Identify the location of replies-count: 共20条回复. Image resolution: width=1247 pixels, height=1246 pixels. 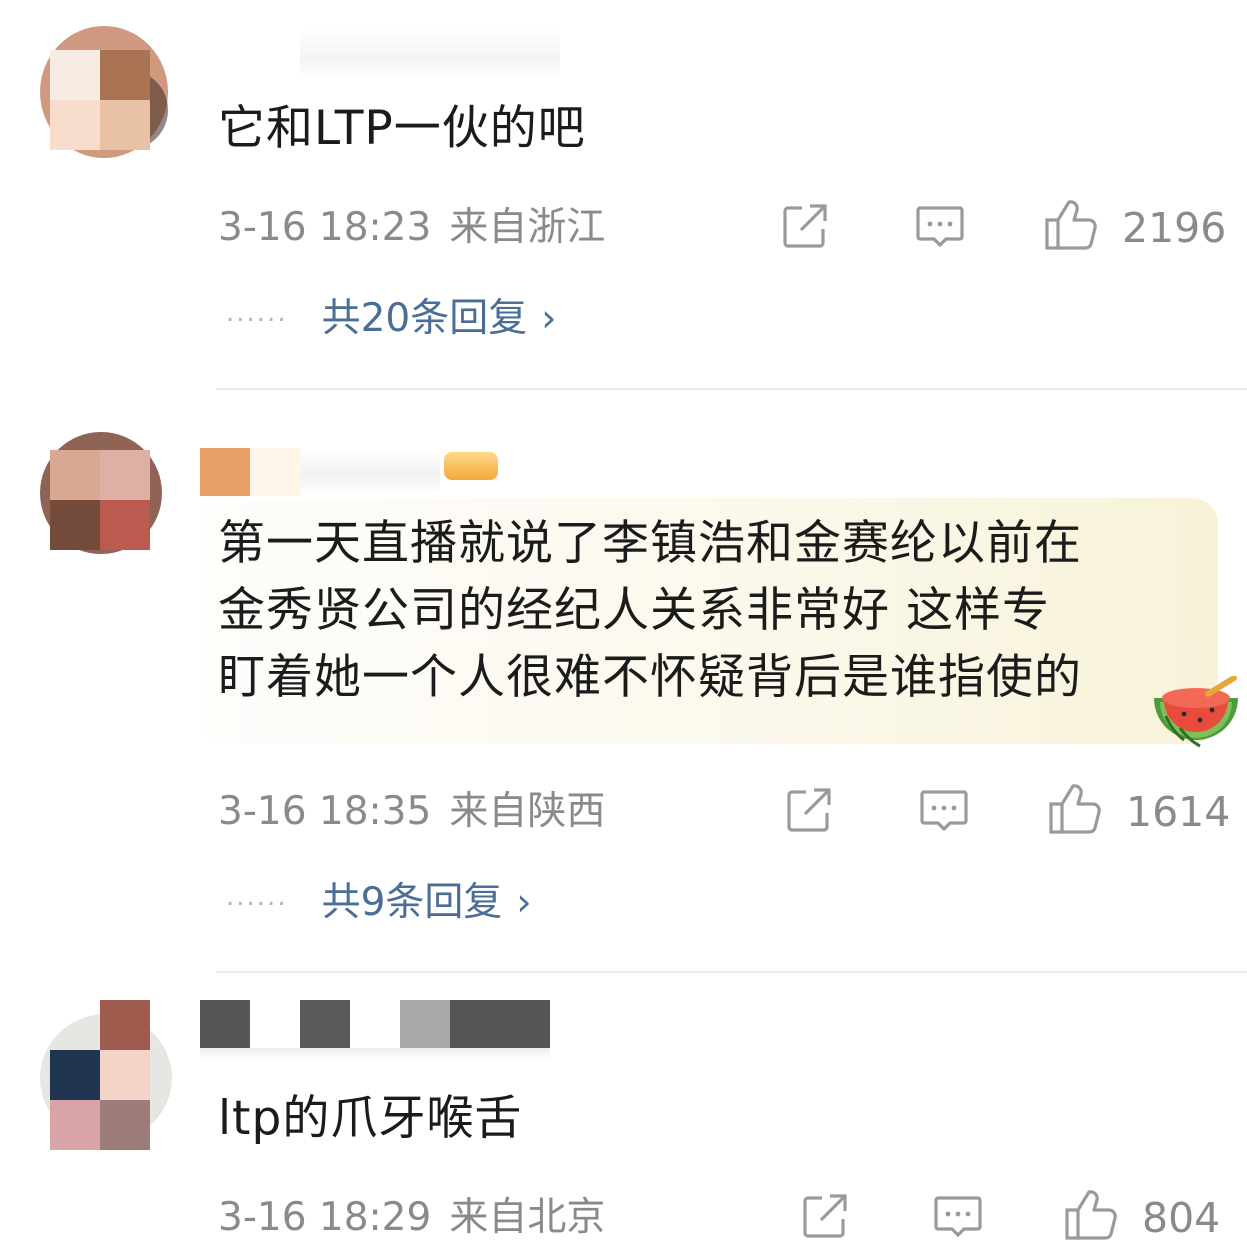
(425, 318).